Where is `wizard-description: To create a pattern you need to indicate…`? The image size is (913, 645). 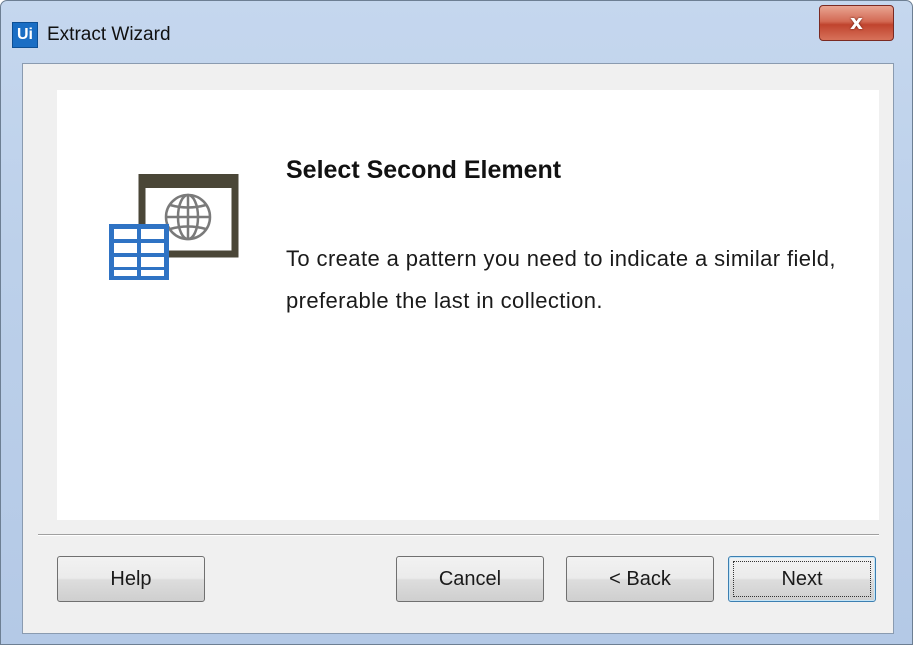 wizard-description: To create a pattern you need to indicate… is located at coordinates (561, 279).